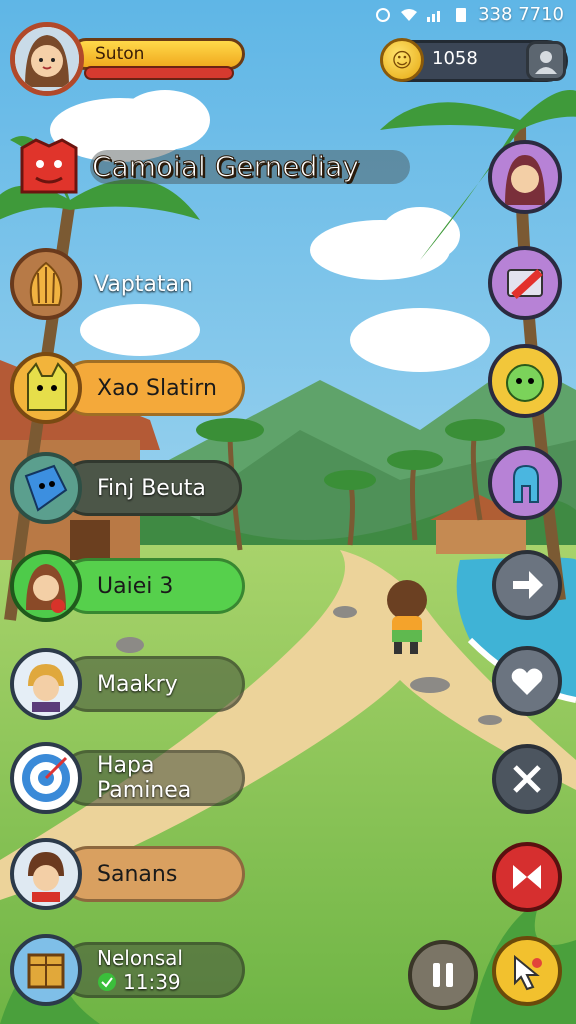 The height and width of the screenshot is (1024, 576). Describe the element at coordinates (409, 14) in the screenshot. I see `wifi-icon` at that location.